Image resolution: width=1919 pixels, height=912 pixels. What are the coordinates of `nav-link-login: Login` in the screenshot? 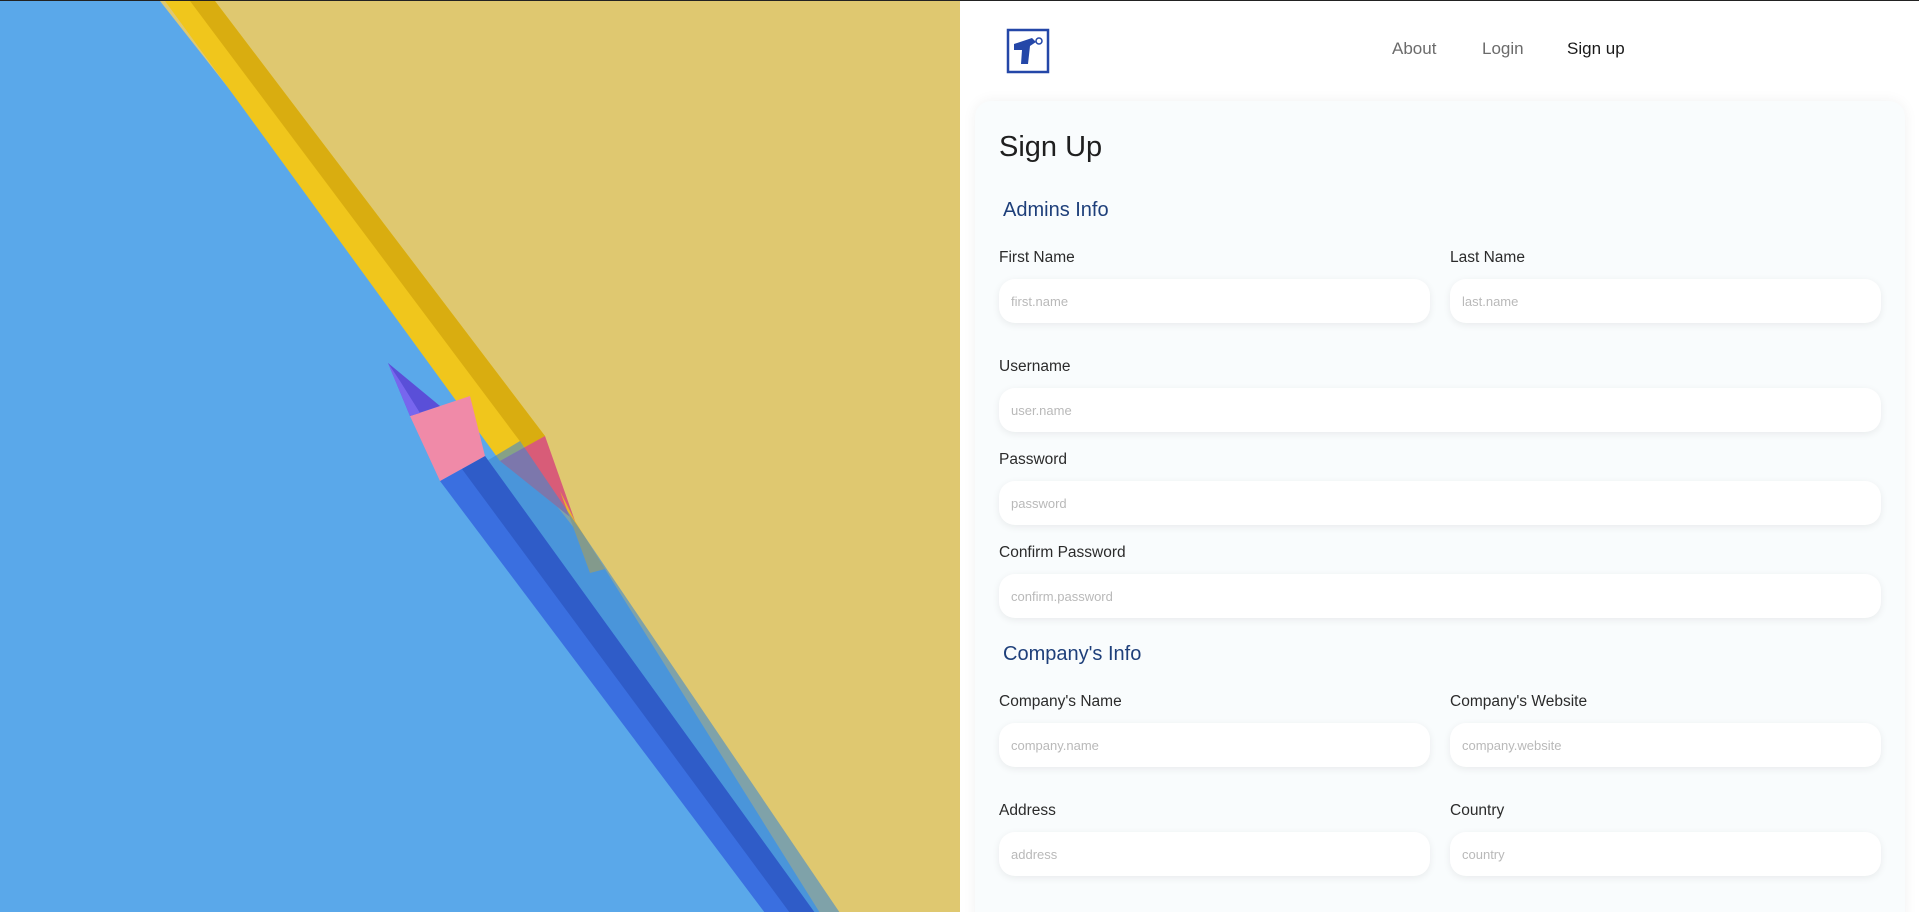 It's located at (1503, 49).